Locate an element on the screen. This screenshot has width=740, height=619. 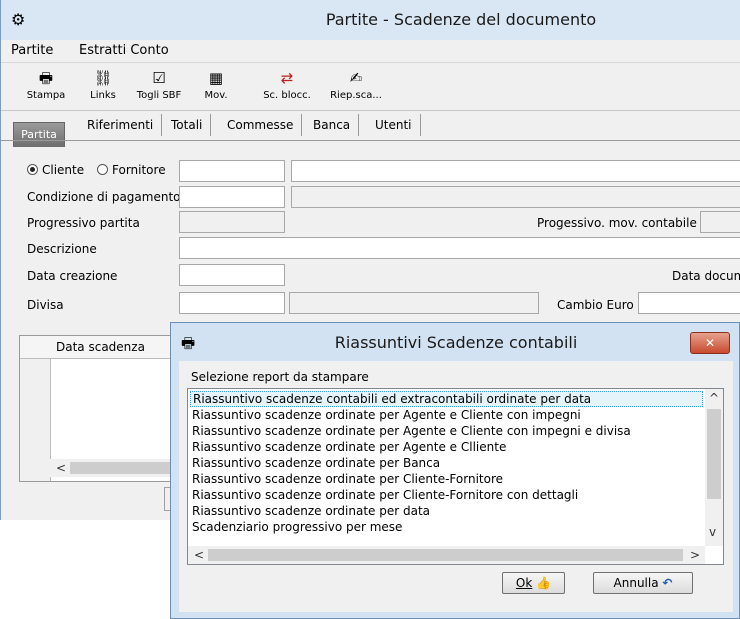
cliente-radio: Cliente is located at coordinates (55, 170).